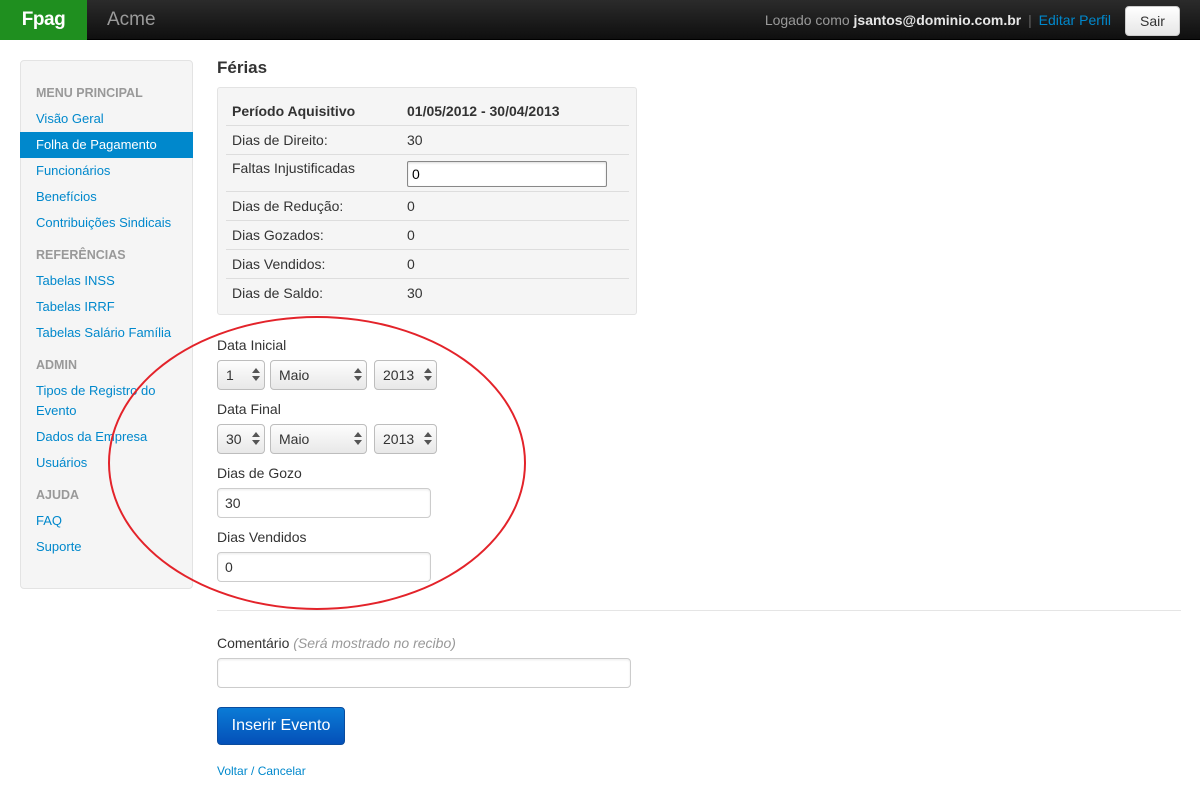 This screenshot has width=1200, height=800. I want to click on summary-row-dias-reducao: Dias de Redução: 0, so click(427, 205).